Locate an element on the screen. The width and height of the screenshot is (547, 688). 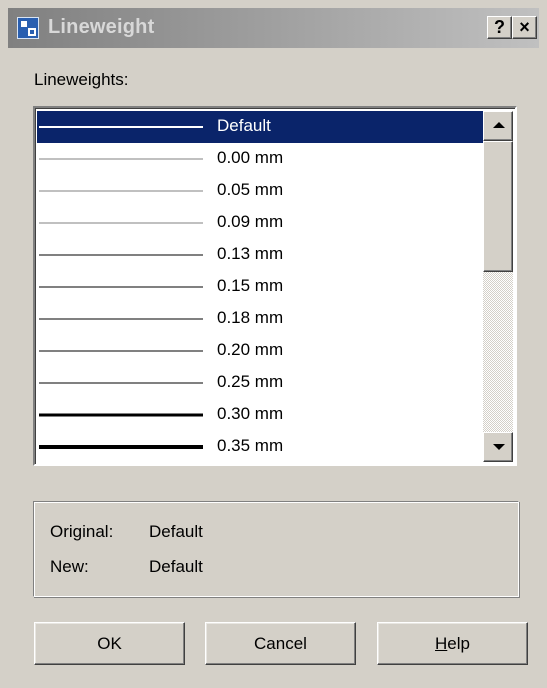
list-item: 0.05 mm is located at coordinates (260, 191).